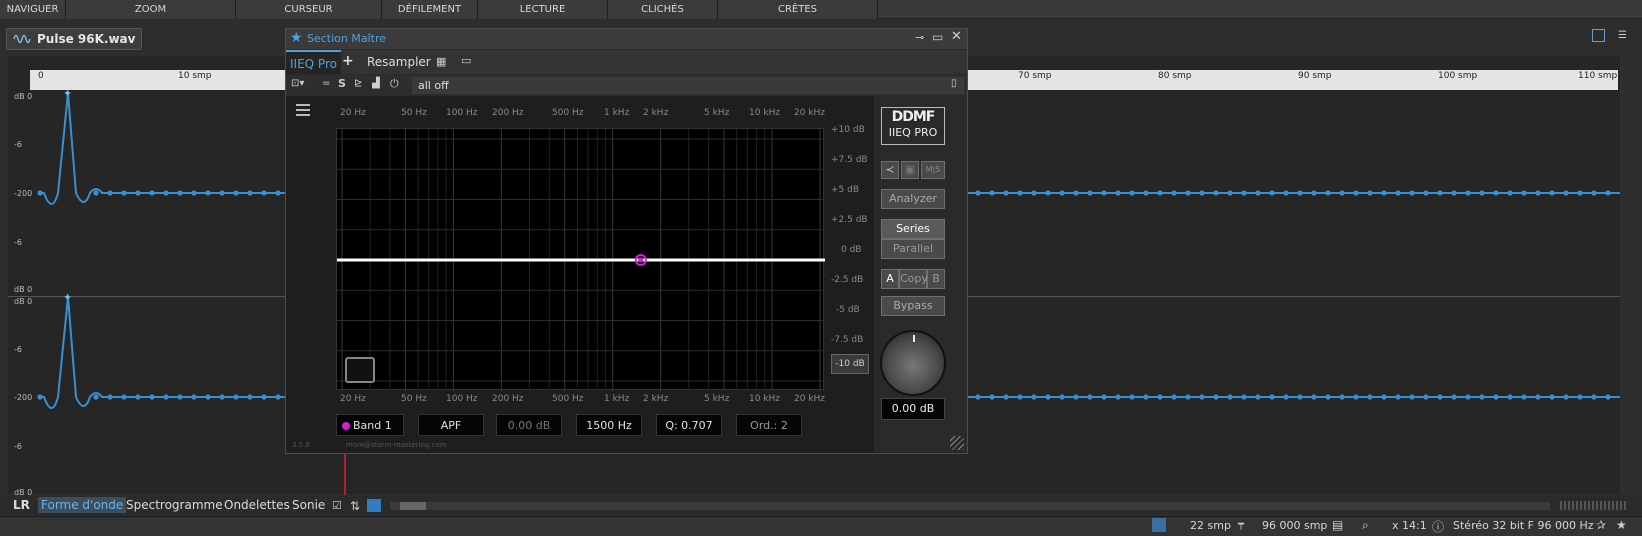 The height and width of the screenshot is (536, 1642). Describe the element at coordinates (769, 425) in the screenshot. I see `band-order-field: Ord.: 2` at that location.